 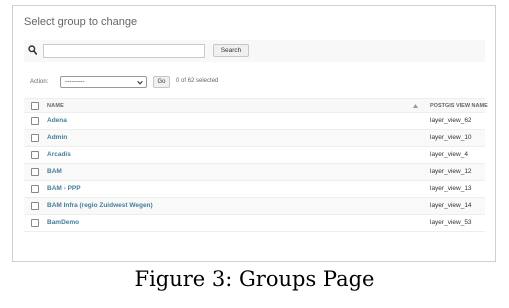 What do you see at coordinates (451, 222) in the screenshot?
I see `layer-view-name: layer_view_53` at bounding box center [451, 222].